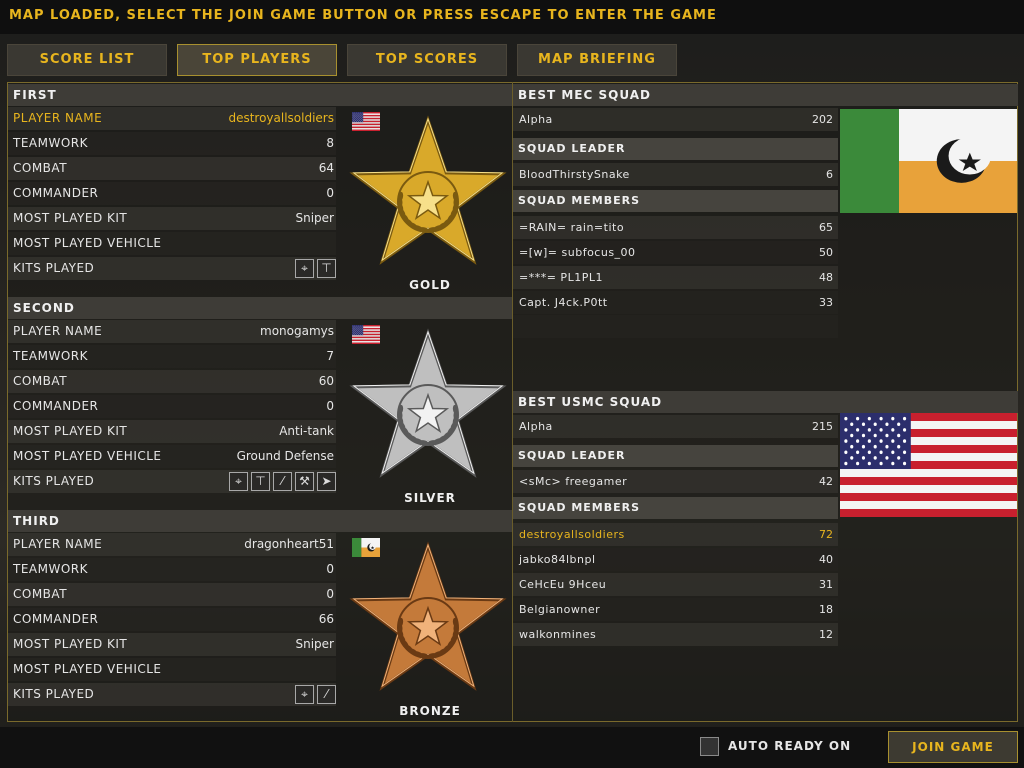  I want to click on player-score: 65, so click(826, 227).